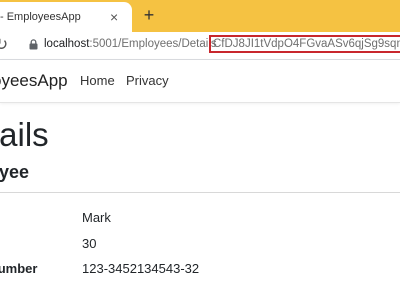 Image resolution: width=400 pixels, height=284 pixels. What do you see at coordinates (141, 268) in the screenshot?
I see `detail-value-account-number: 123-3452134543-32` at bounding box center [141, 268].